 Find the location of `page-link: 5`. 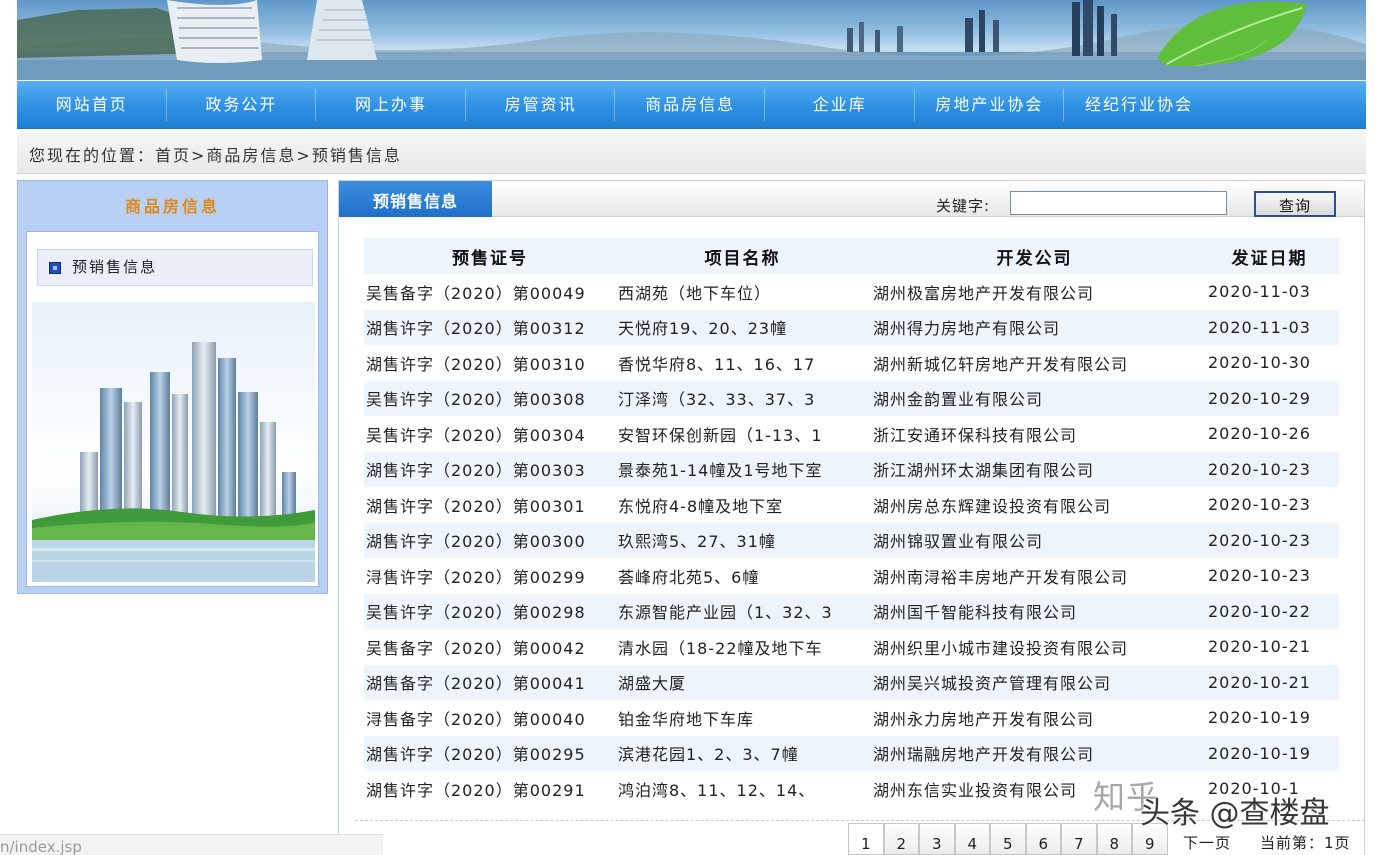

page-link: 5 is located at coordinates (1008, 839).